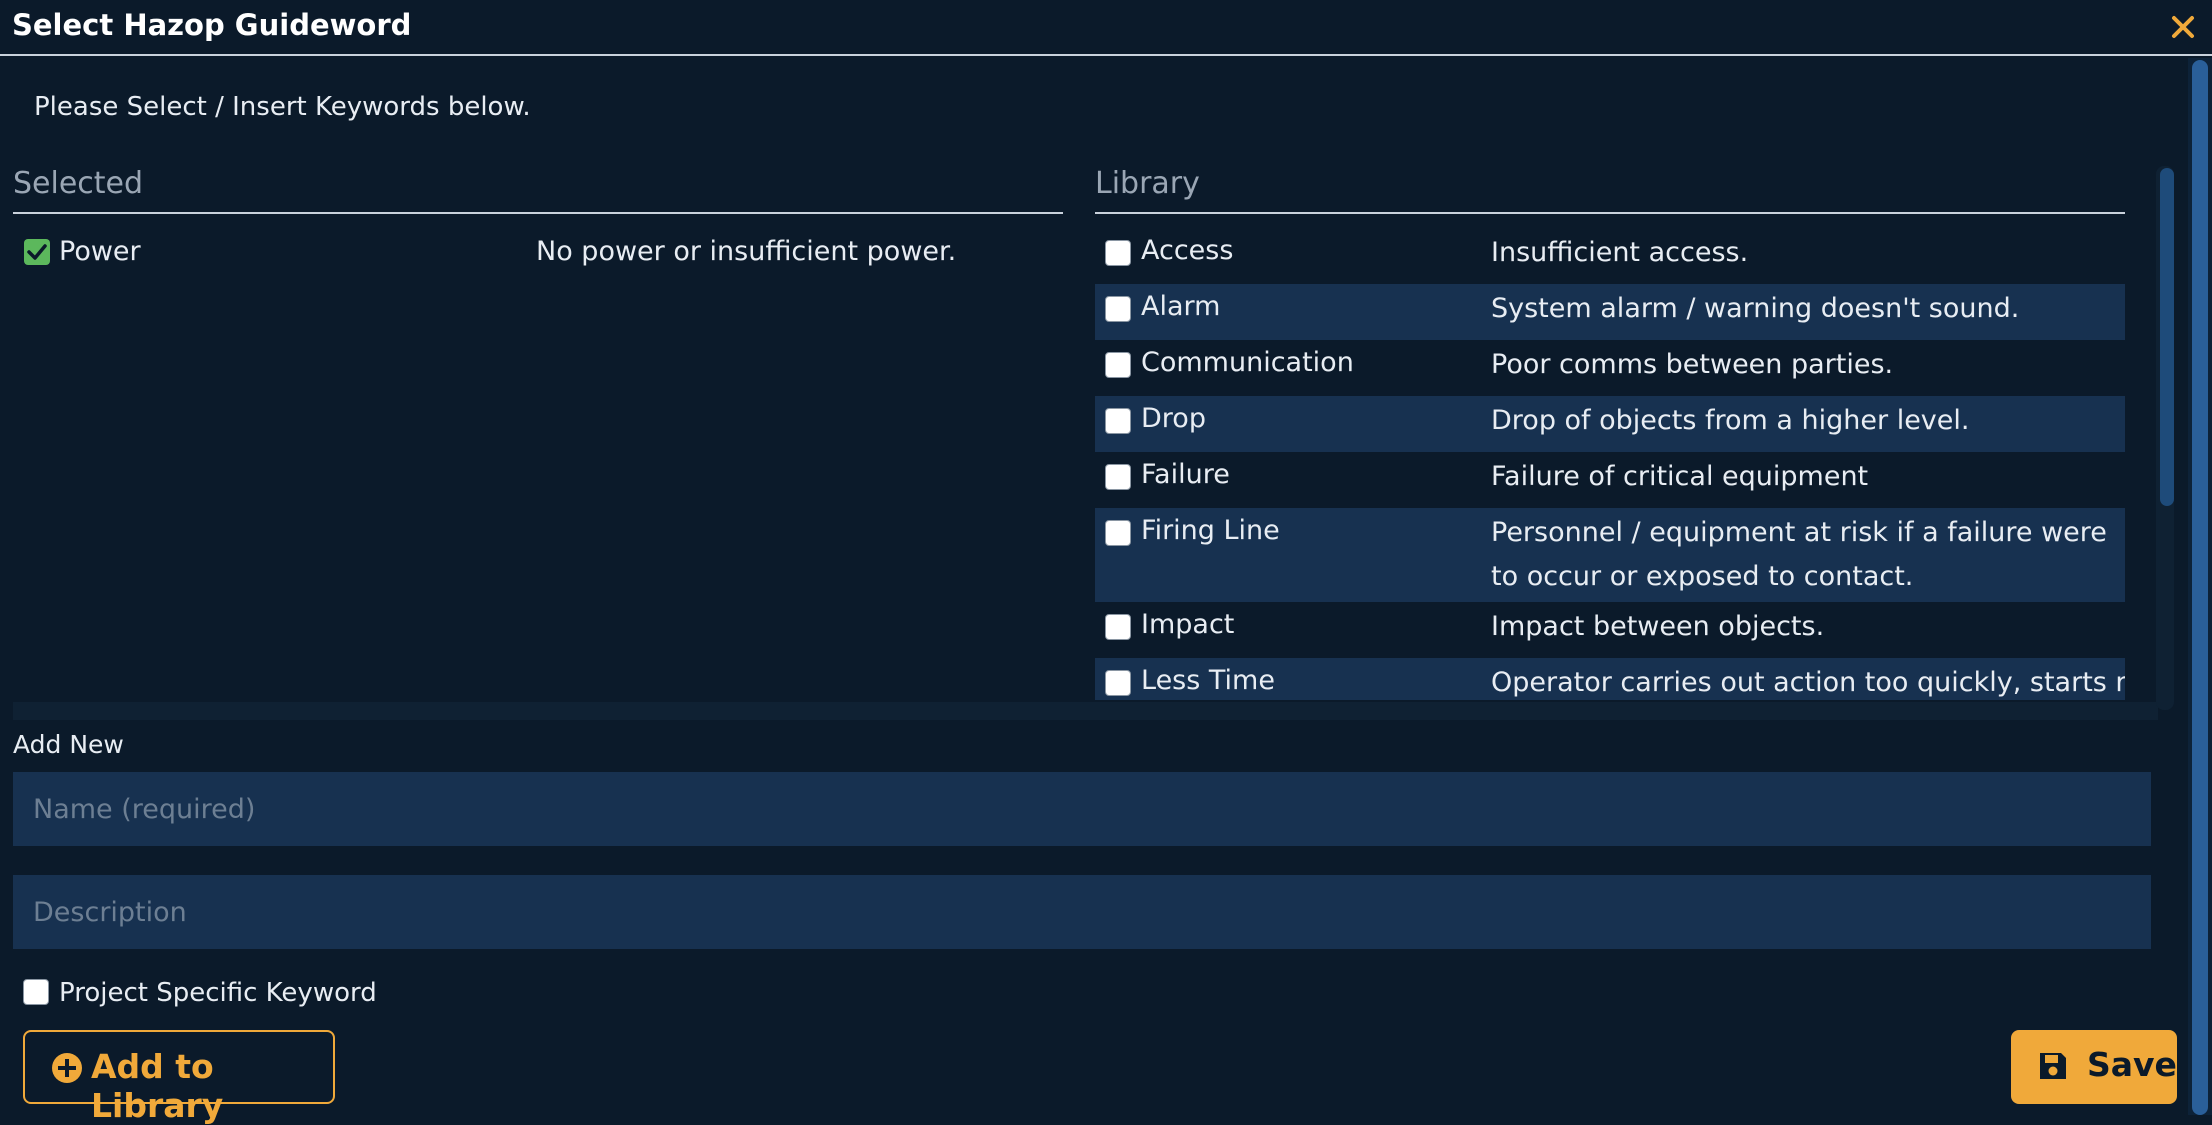 The height and width of the screenshot is (1125, 2212). I want to click on project-specific-label: Project Specific Keyword, so click(218, 993).